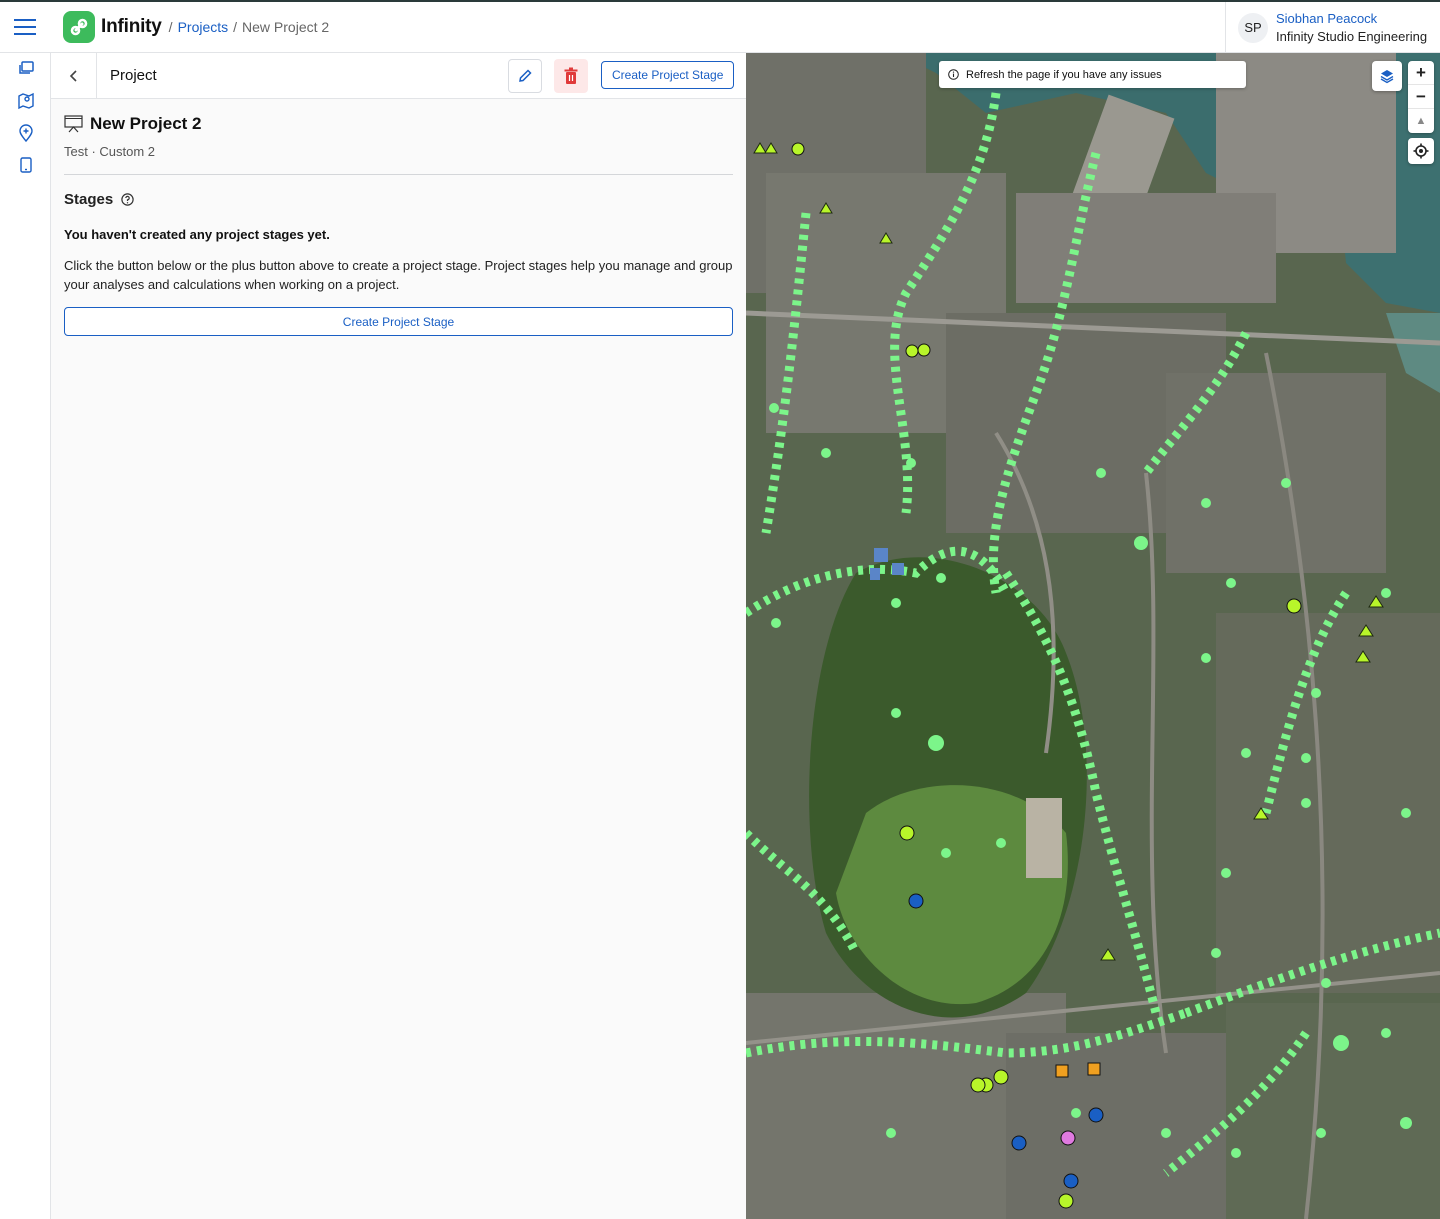  What do you see at coordinates (398, 76) in the screenshot?
I see `panel-header: Project Create Project Stage` at bounding box center [398, 76].